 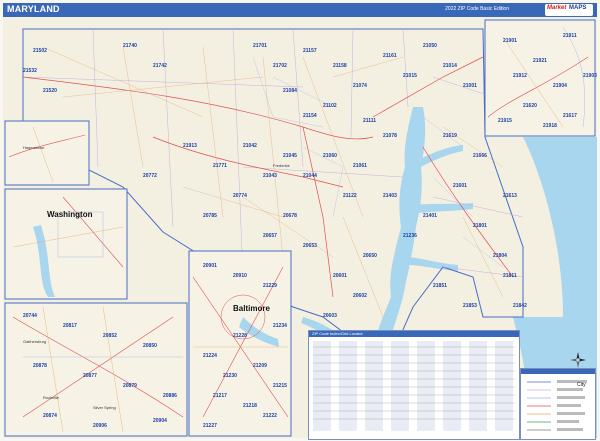 I want to click on zip-code-label: 21236, so click(x=410, y=236).